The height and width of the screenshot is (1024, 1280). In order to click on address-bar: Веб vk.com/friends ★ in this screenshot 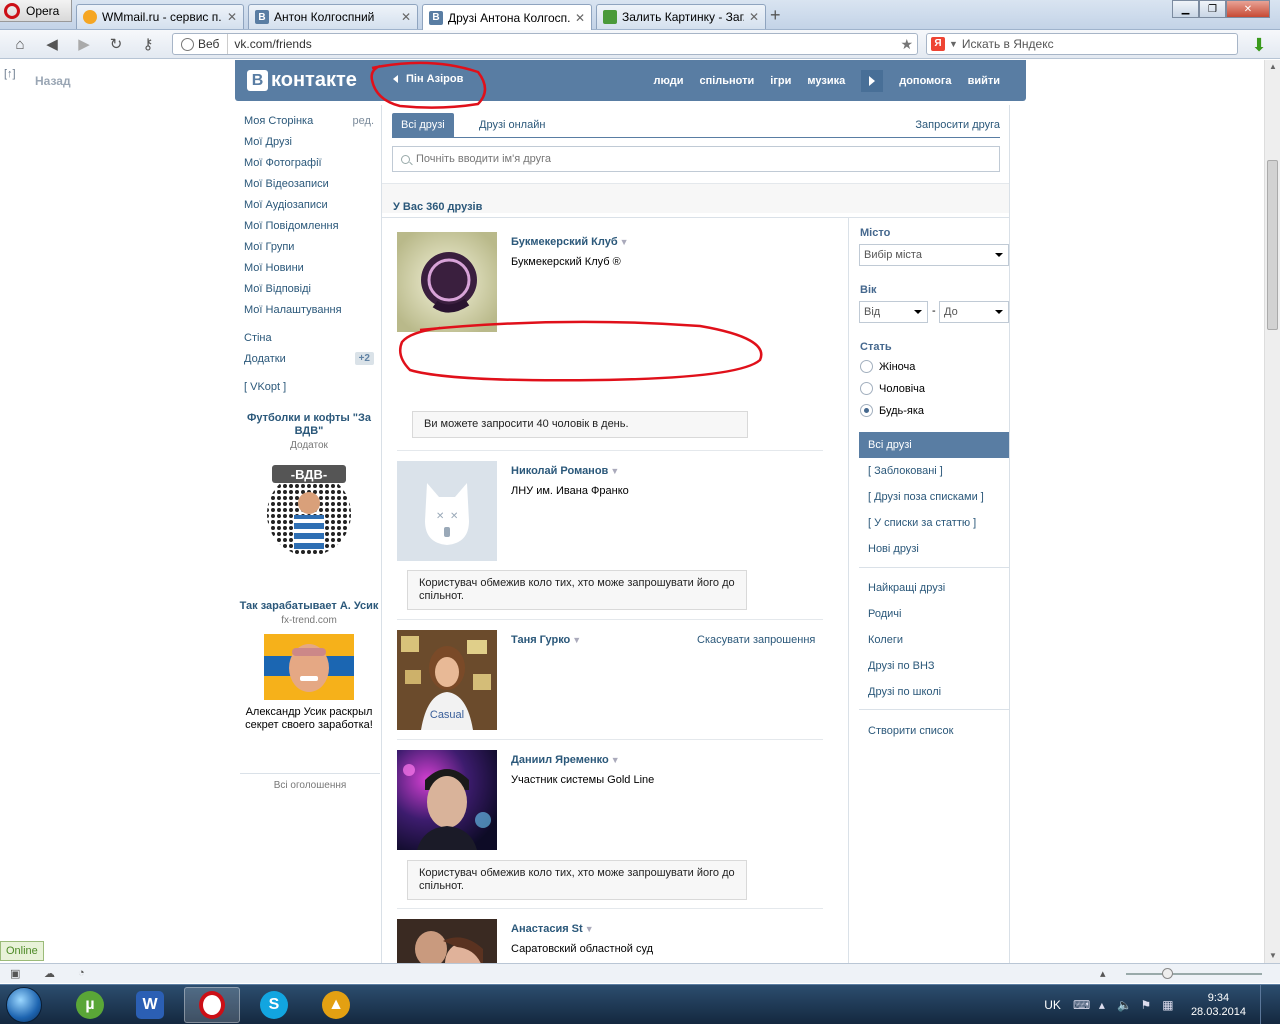, I will do `click(545, 44)`.